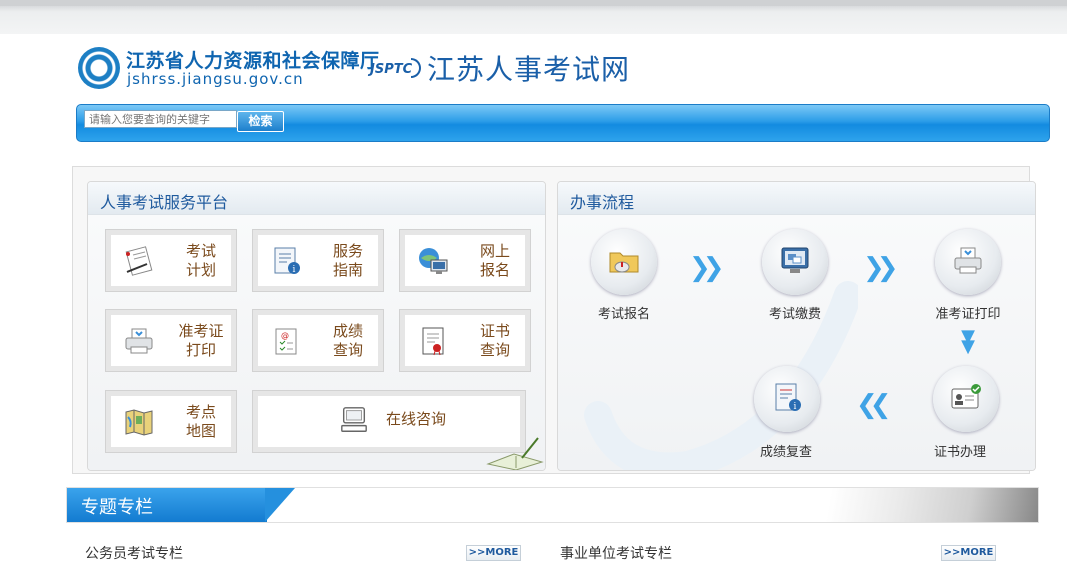  I want to click on double-chevron-left-icon: ❮❮, so click(873, 405).